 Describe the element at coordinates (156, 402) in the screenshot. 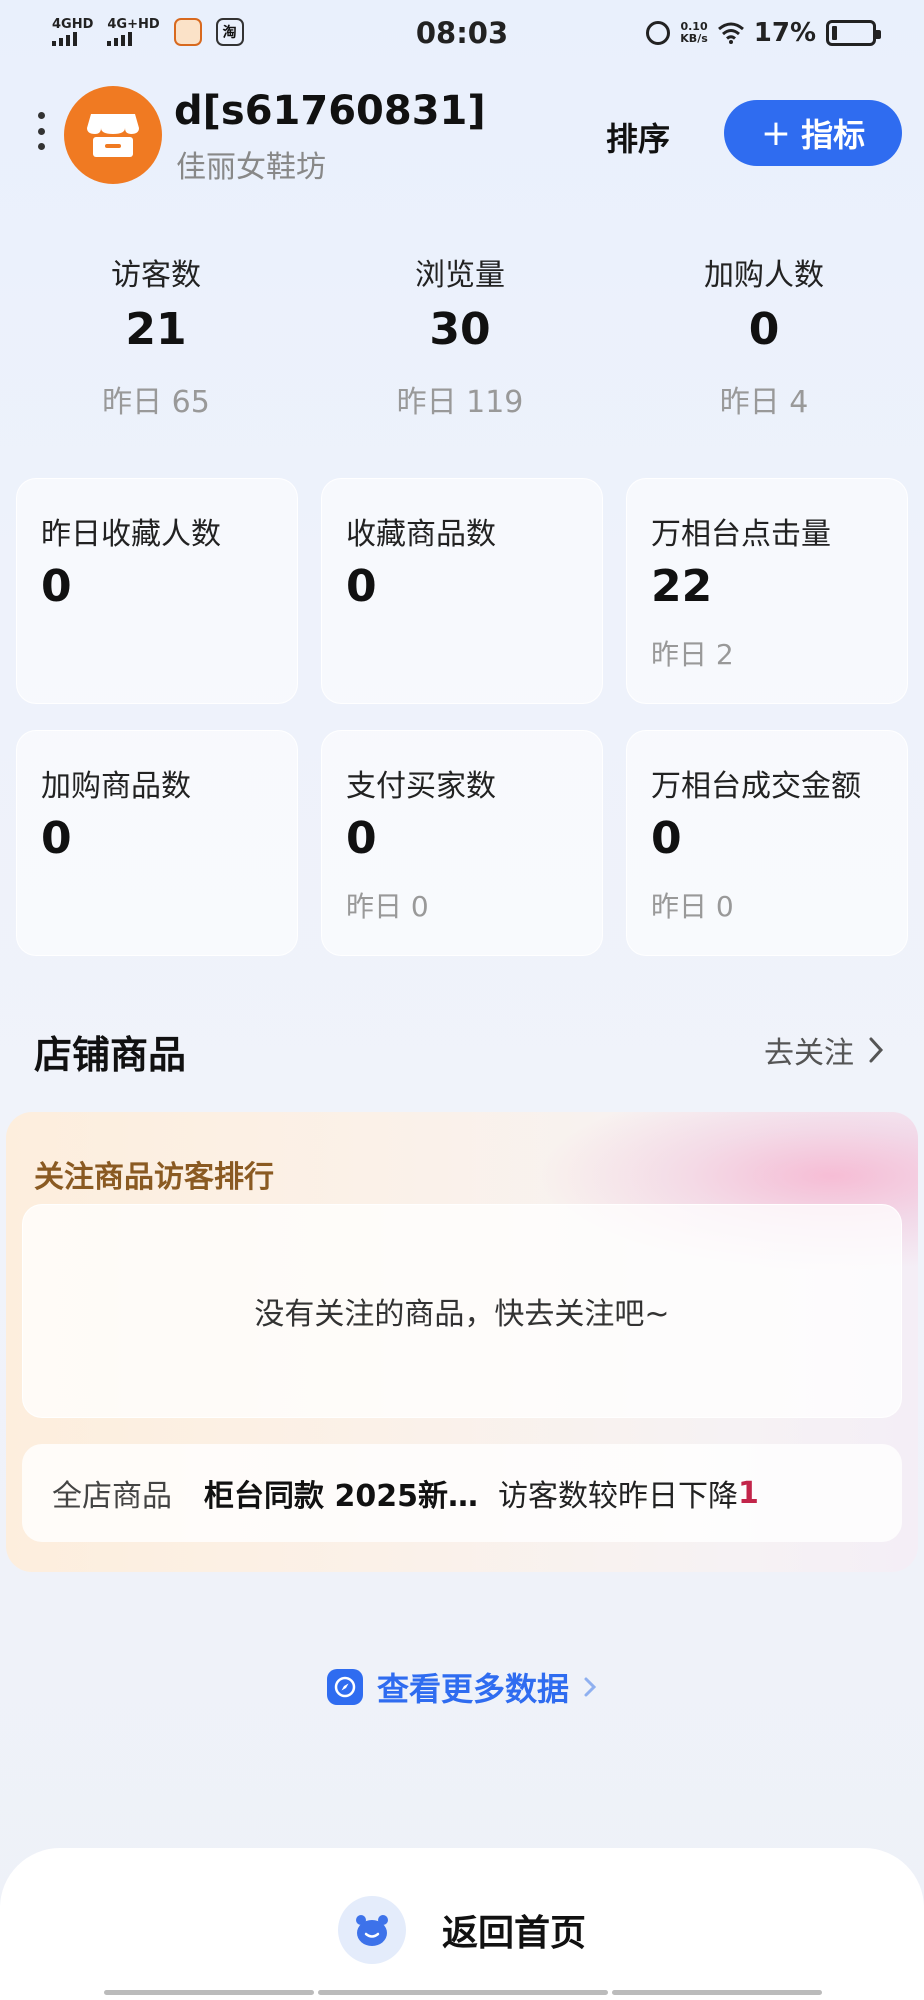

I see `stat-yesterday: 昨日 65` at that location.